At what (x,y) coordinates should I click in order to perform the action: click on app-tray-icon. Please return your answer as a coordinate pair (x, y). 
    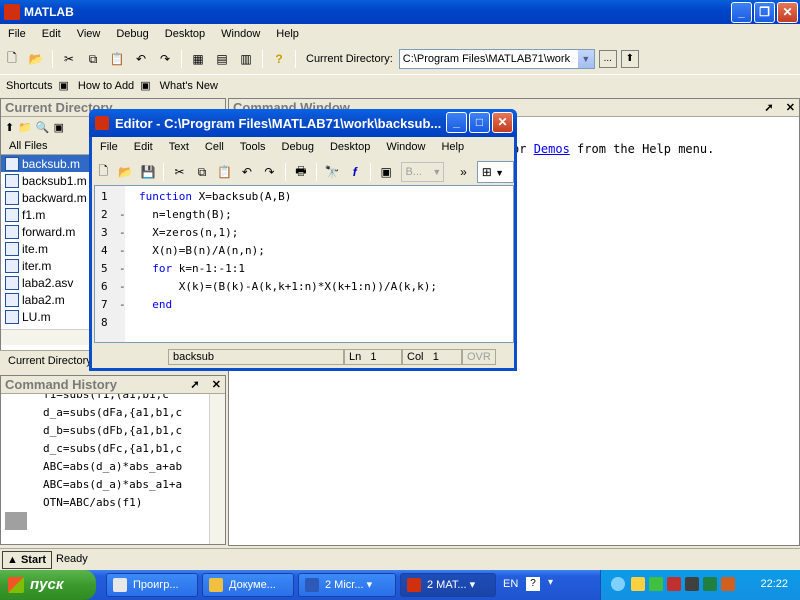
    Looking at the image, I should click on (728, 584).